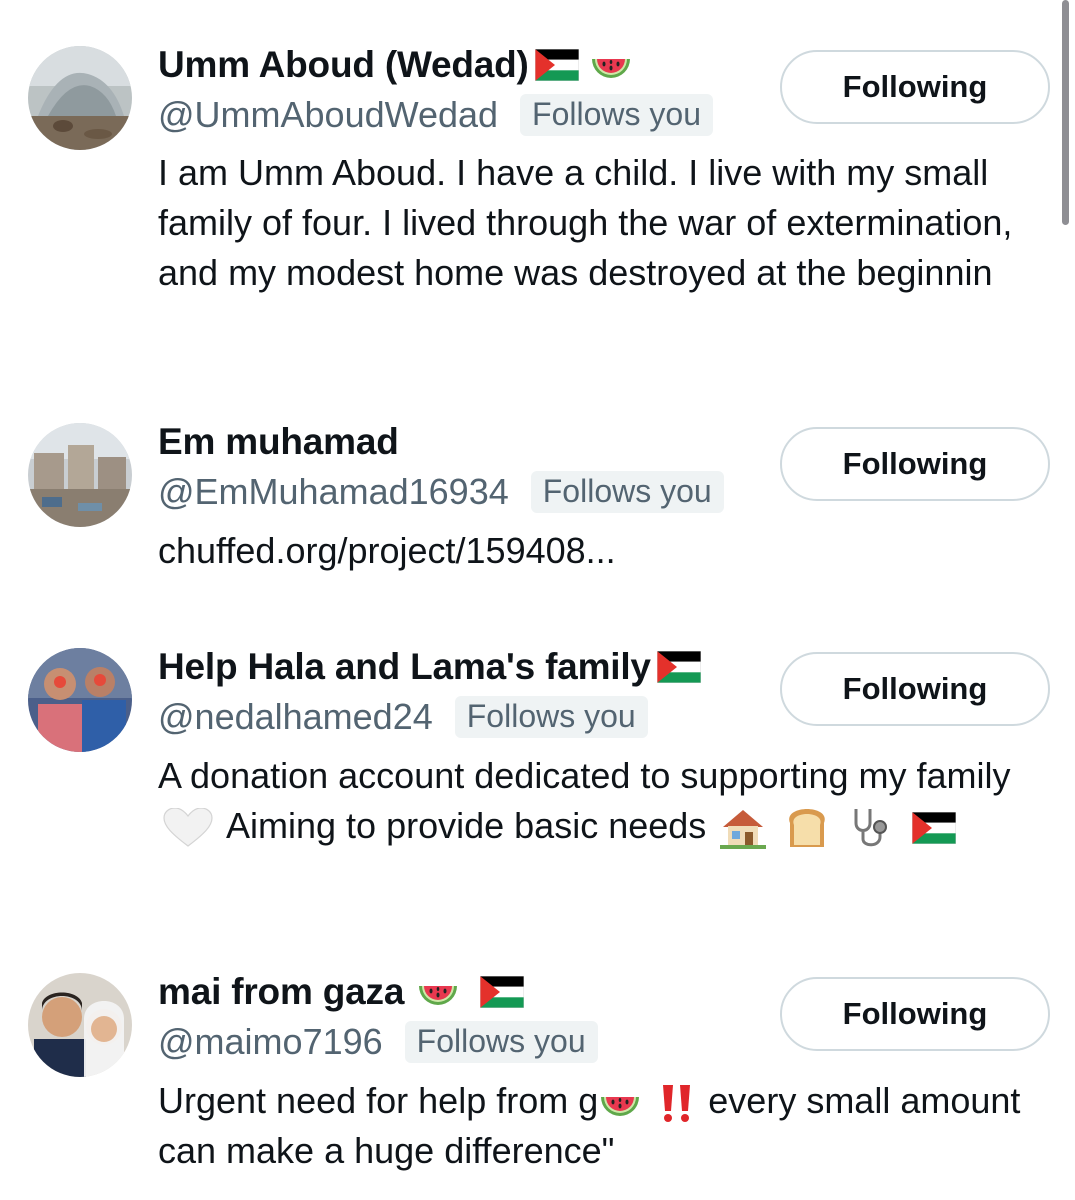  I want to click on scrollbar, so click(1065, 112).